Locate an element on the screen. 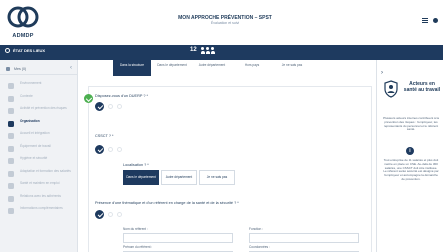 The height and width of the screenshot is (252, 443). field-label: Prénom du référent : is located at coordinates (138, 247).